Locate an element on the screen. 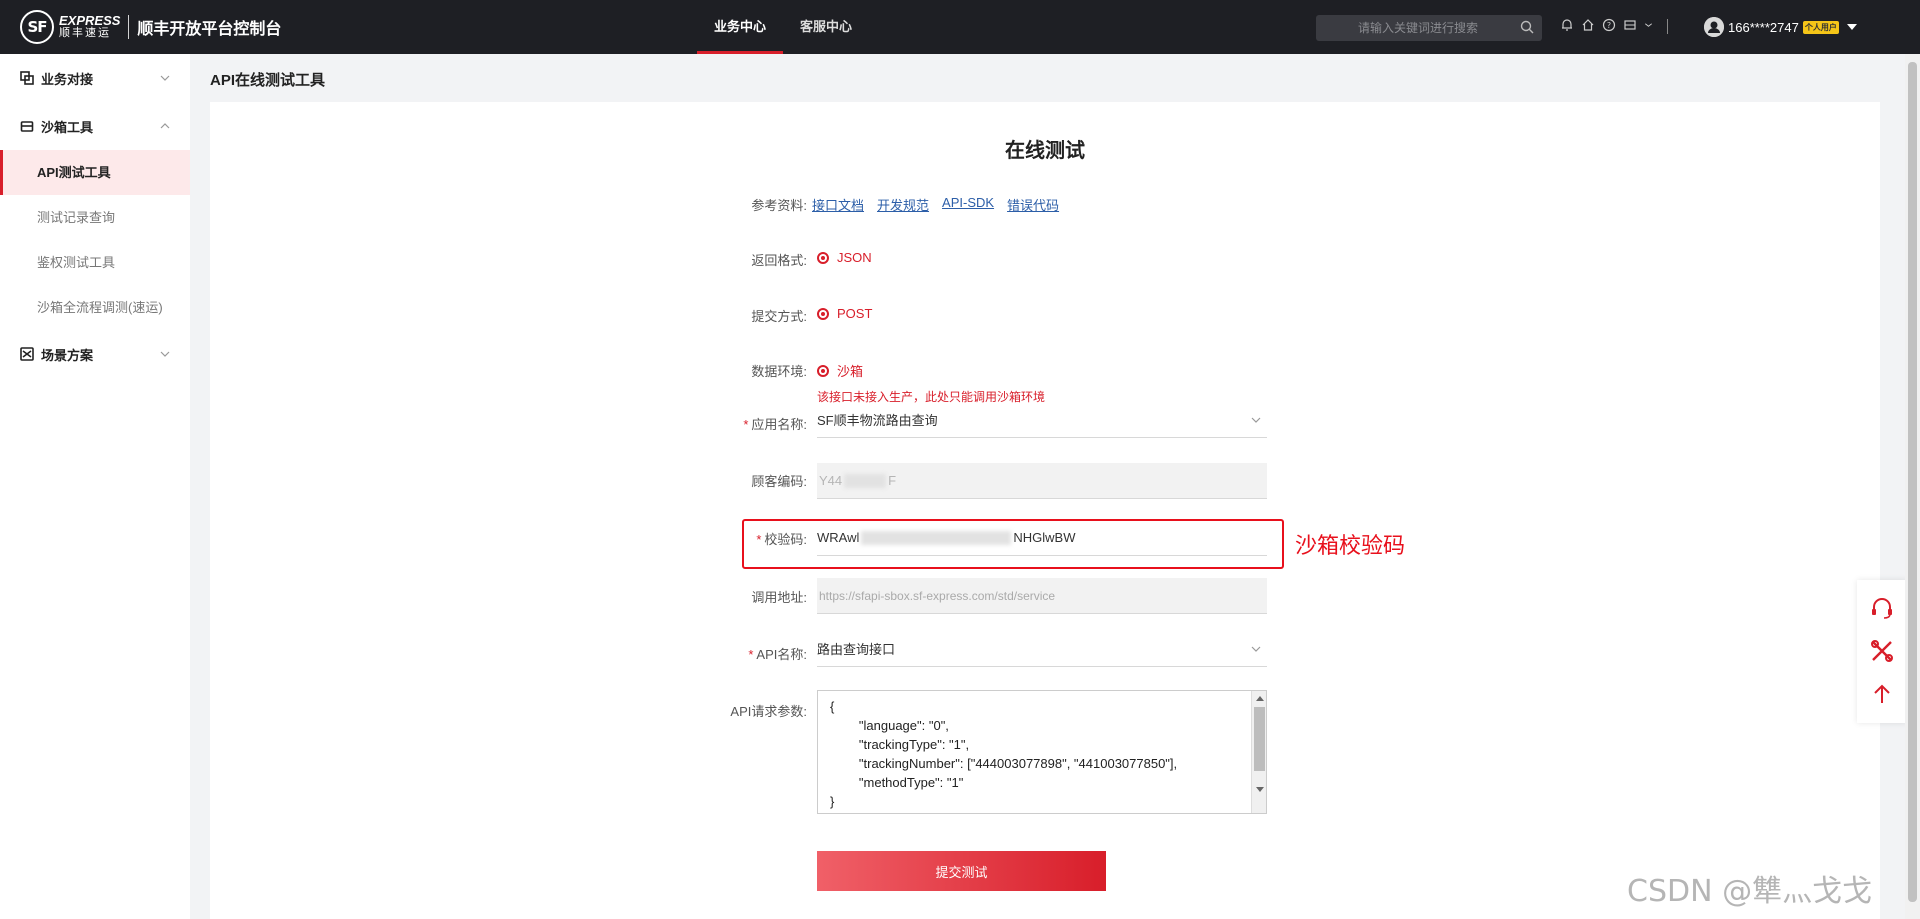 This screenshot has height=919, width=1920. help-icon: ? is located at coordinates (1609, 25).